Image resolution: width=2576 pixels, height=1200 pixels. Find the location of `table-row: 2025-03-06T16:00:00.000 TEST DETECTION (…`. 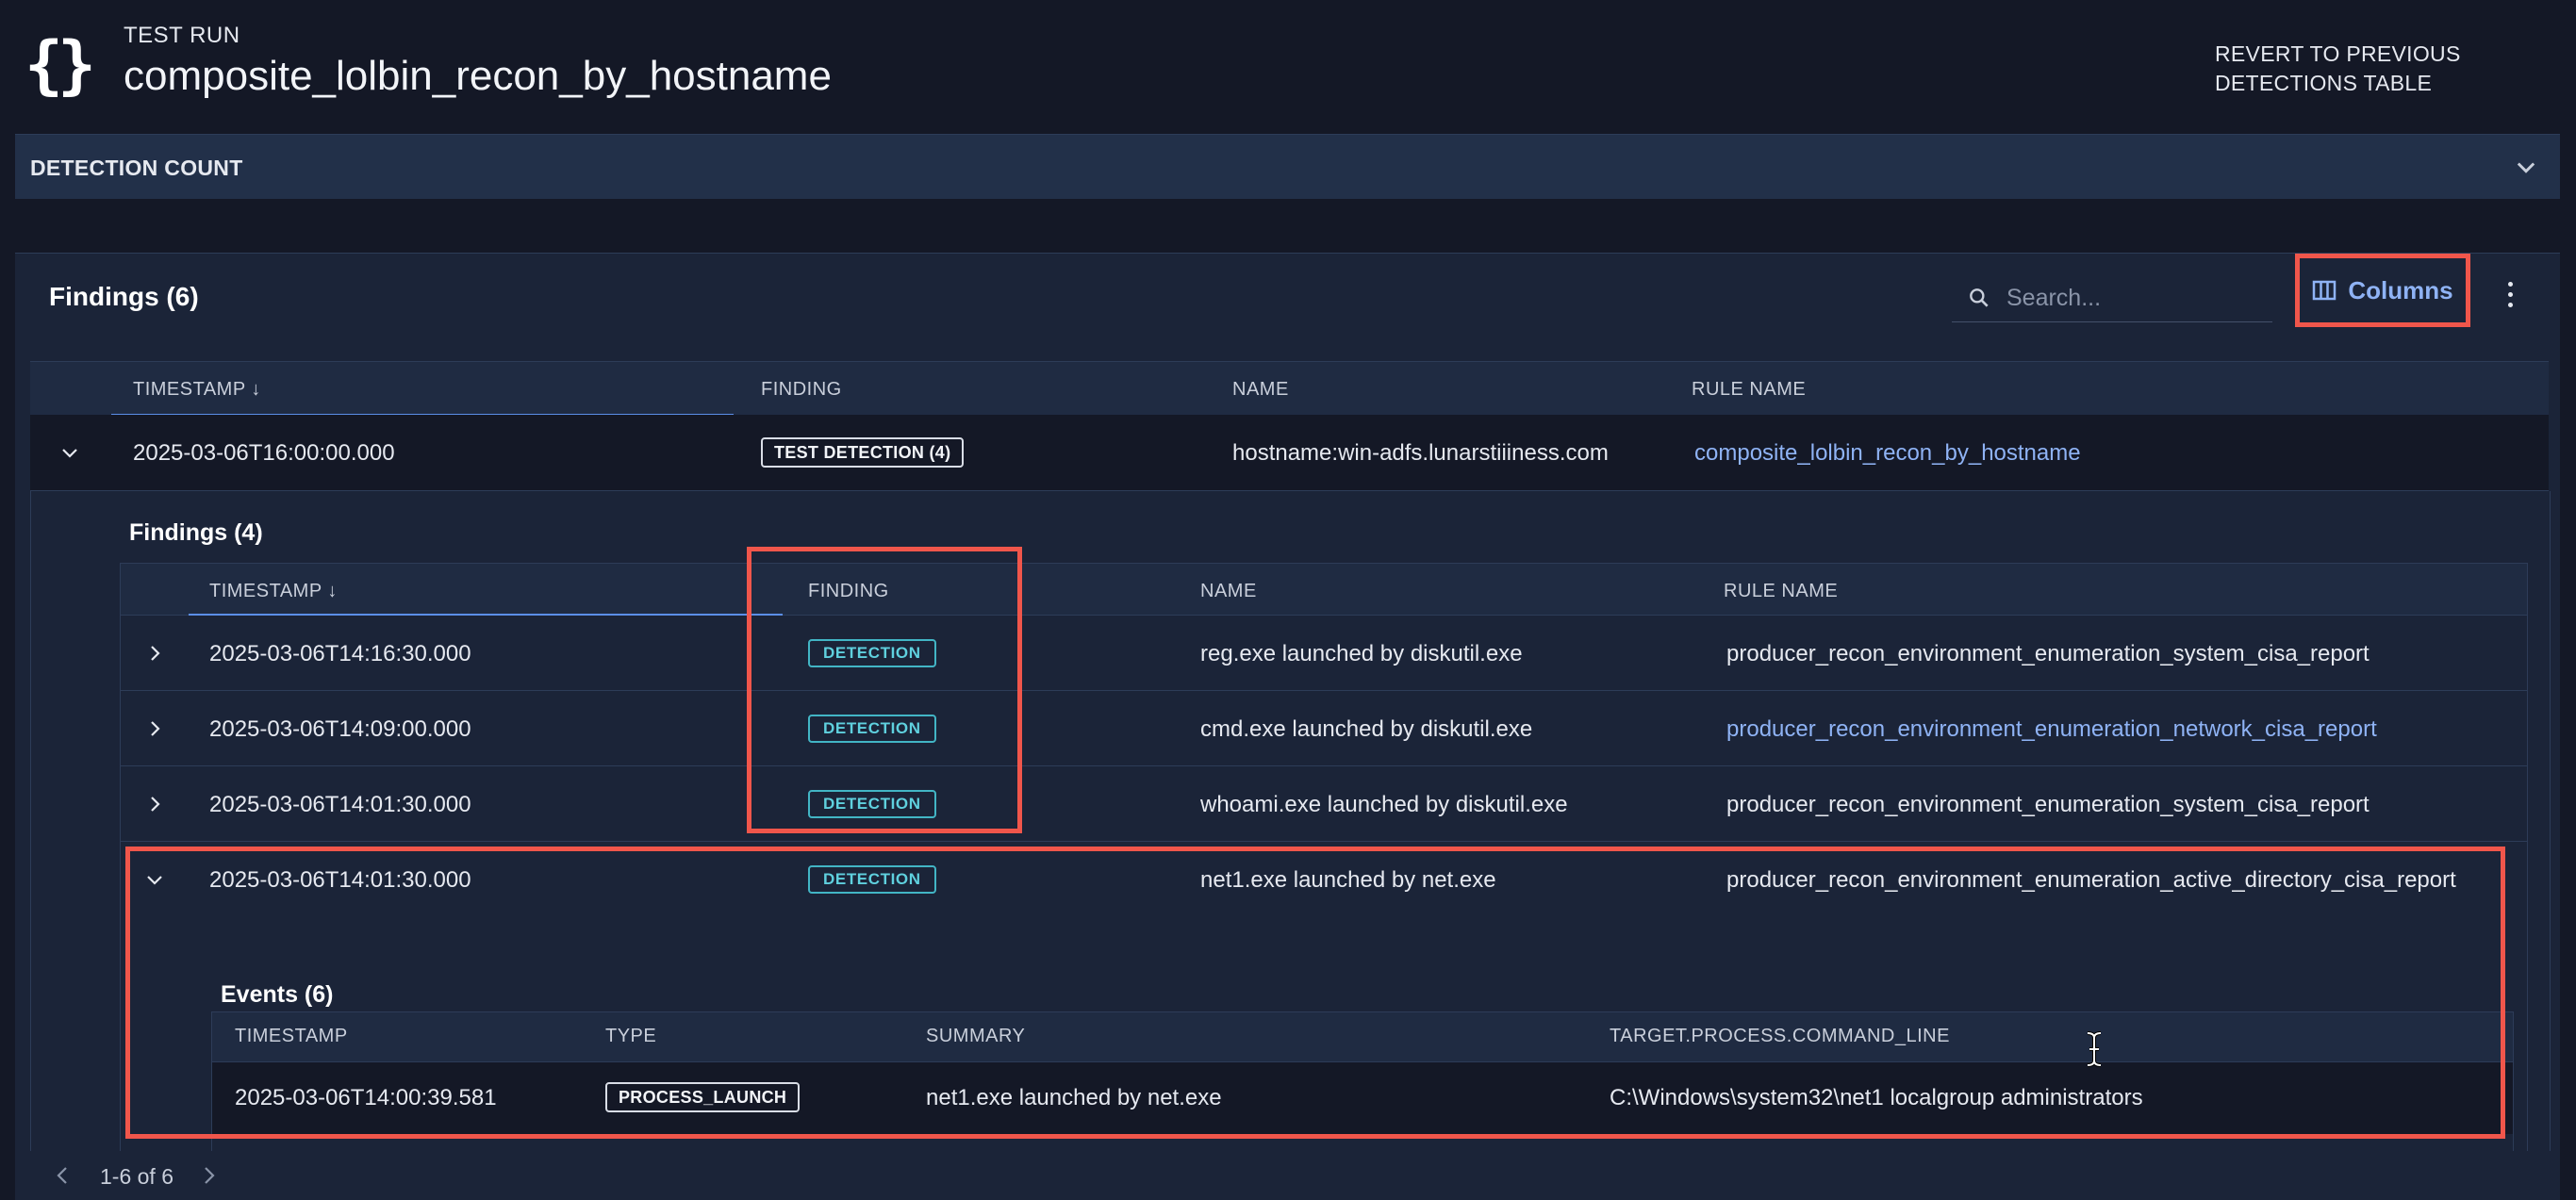

table-row: 2025-03-06T16:00:00.000 TEST DETECTION (… is located at coordinates (1289, 453).